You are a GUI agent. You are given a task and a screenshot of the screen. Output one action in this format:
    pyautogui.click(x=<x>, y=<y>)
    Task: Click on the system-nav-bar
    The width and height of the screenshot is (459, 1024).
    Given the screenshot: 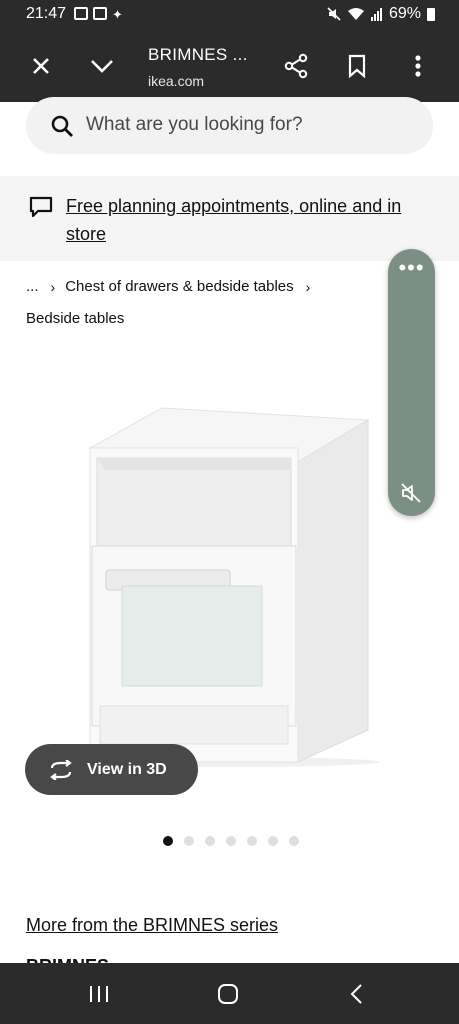 What is the action you would take?
    pyautogui.click(x=229, y=993)
    